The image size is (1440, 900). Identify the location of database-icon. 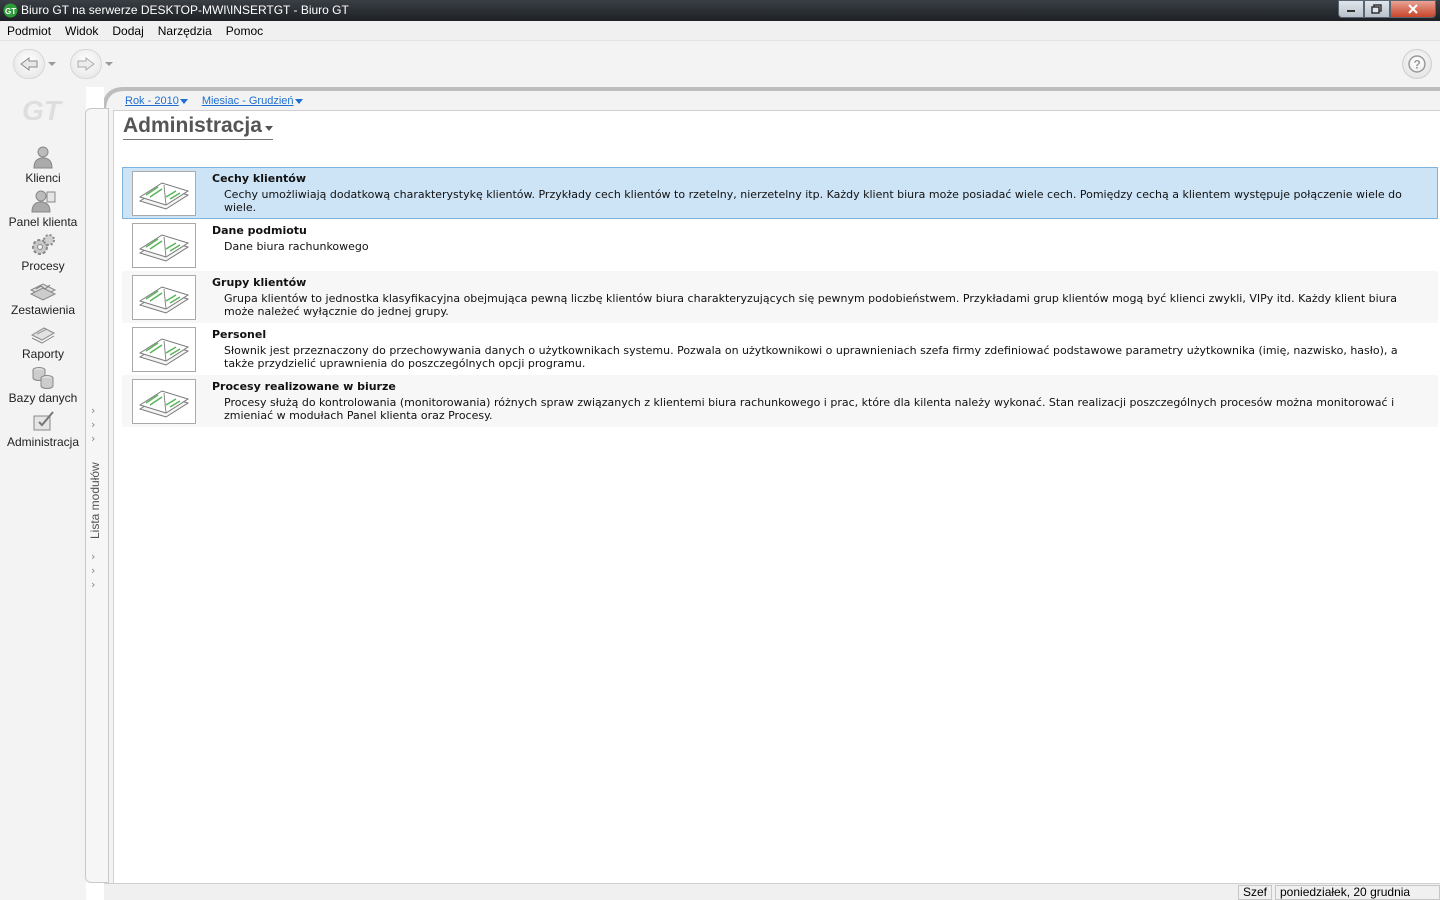
(43, 378).